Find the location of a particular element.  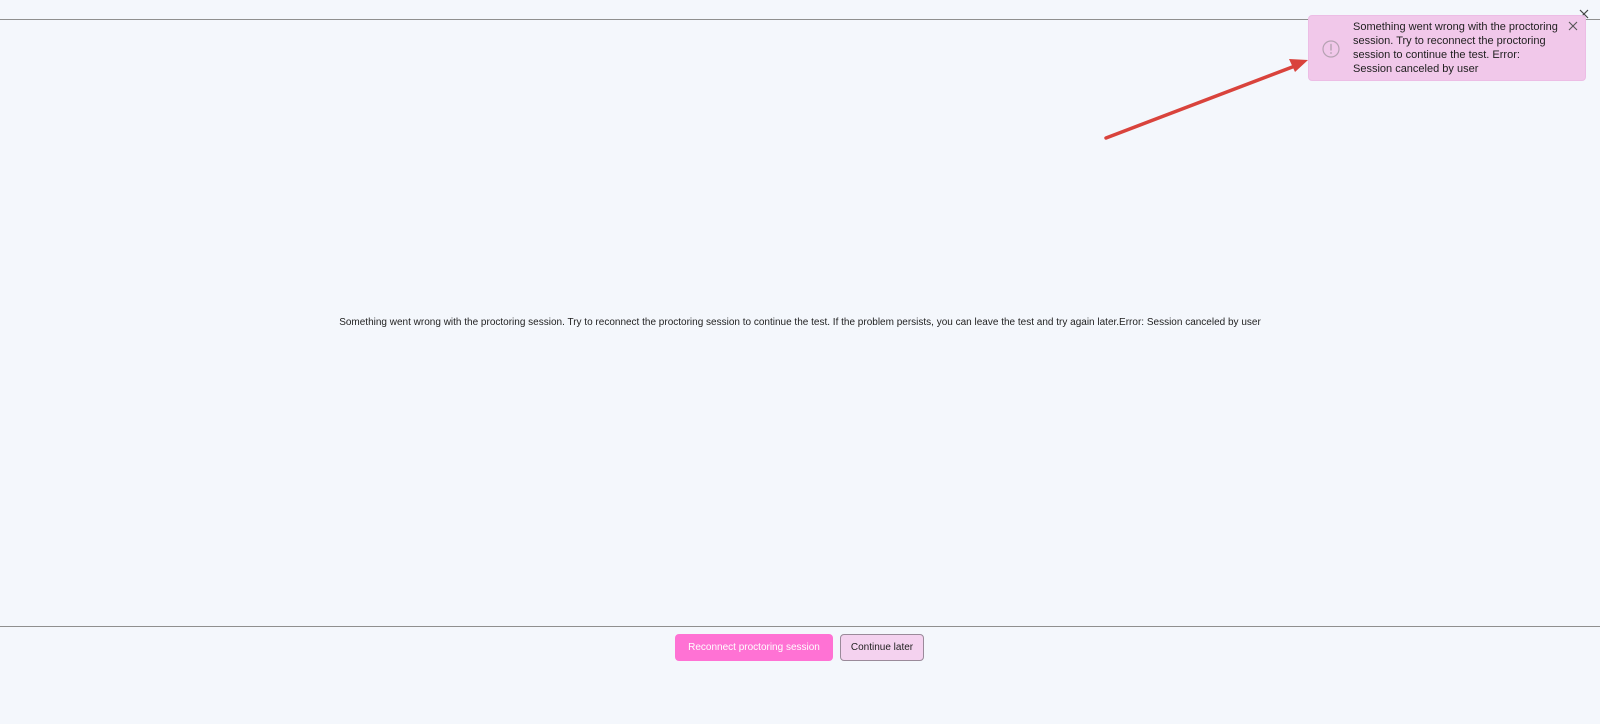

annotation-arrow is located at coordinates (1206, 99).